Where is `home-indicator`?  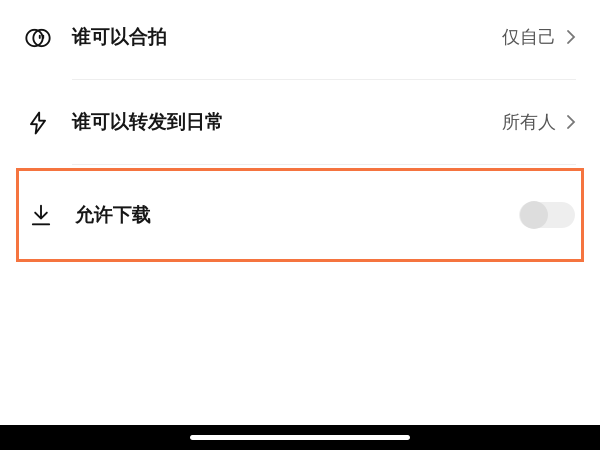 home-indicator is located at coordinates (300, 437).